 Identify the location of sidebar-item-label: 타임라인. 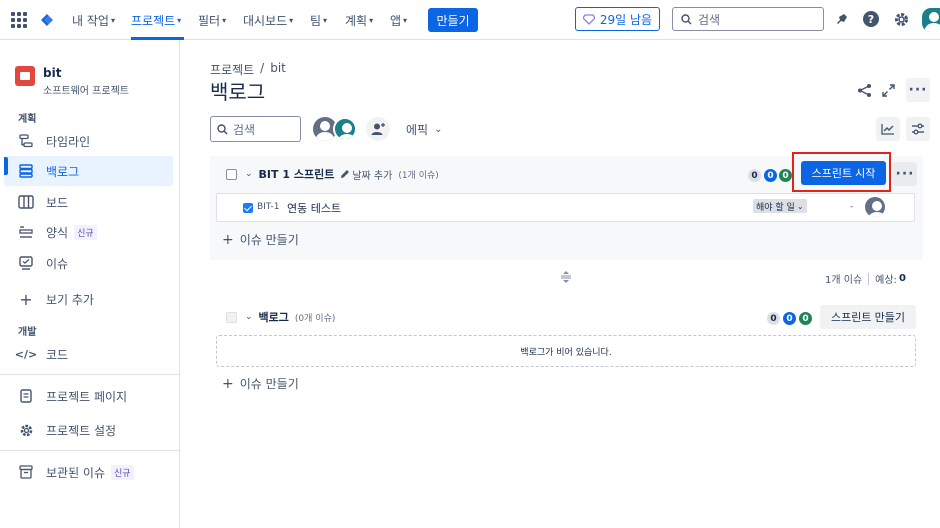
(68, 141).